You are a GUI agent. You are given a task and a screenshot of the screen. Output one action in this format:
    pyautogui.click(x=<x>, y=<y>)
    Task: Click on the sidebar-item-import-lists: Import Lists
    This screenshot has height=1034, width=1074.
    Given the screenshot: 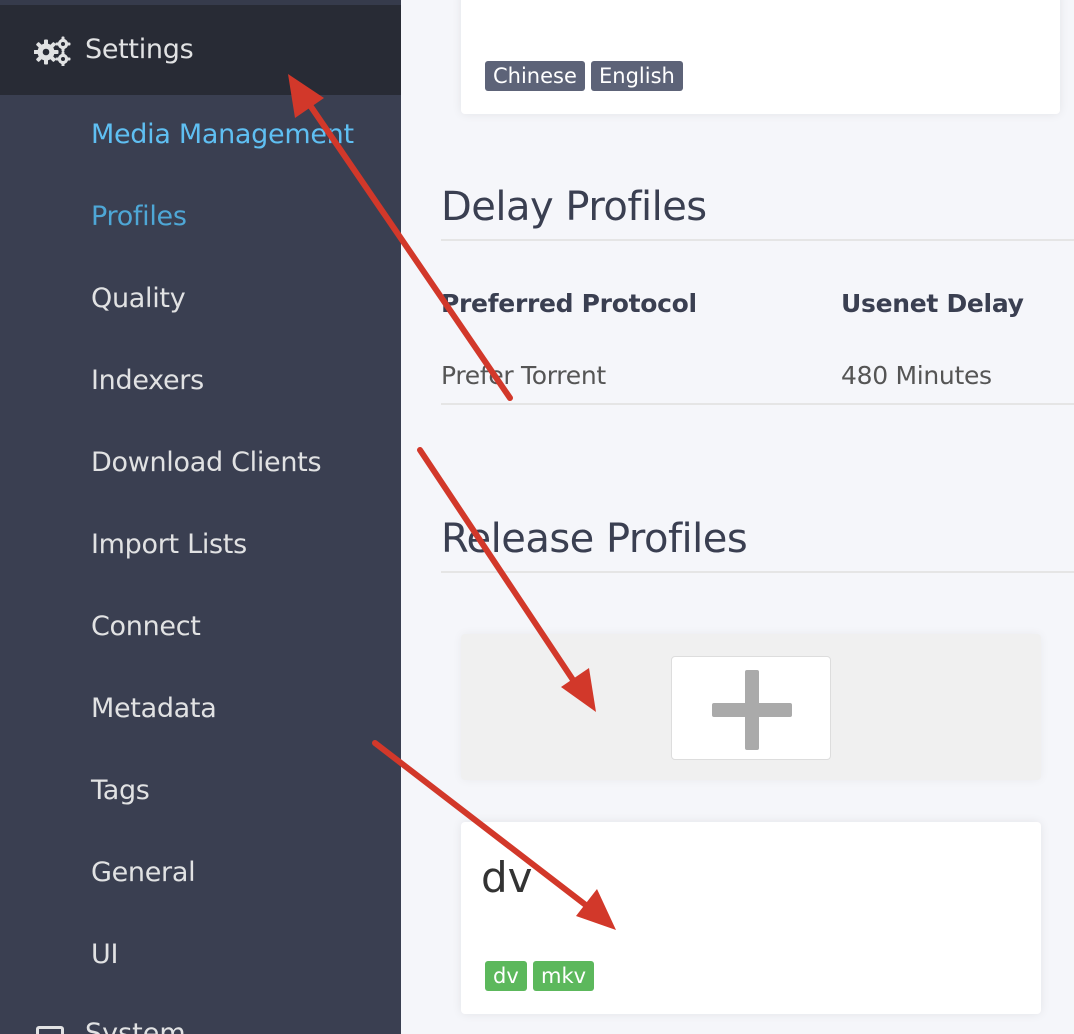 What is the action you would take?
    pyautogui.click(x=169, y=545)
    